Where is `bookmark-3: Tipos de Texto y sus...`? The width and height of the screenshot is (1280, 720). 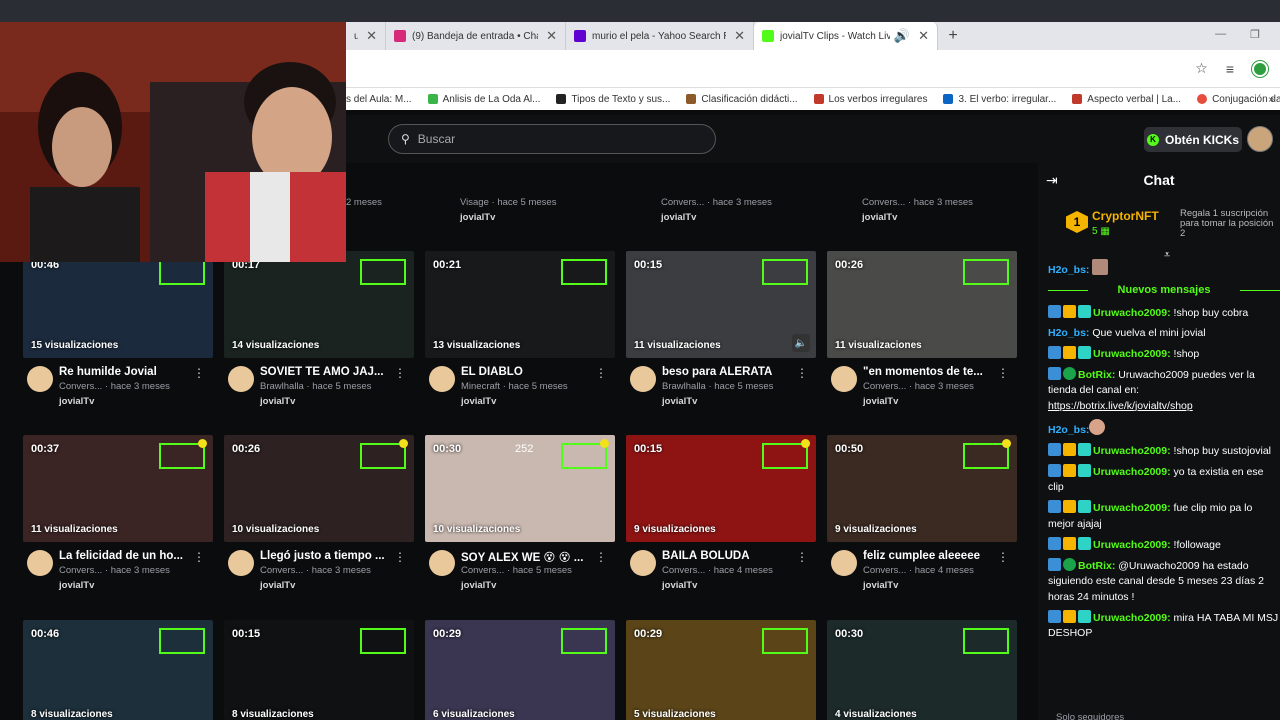
bookmark-3: Tipos de Texto y sus... is located at coordinates (613, 99).